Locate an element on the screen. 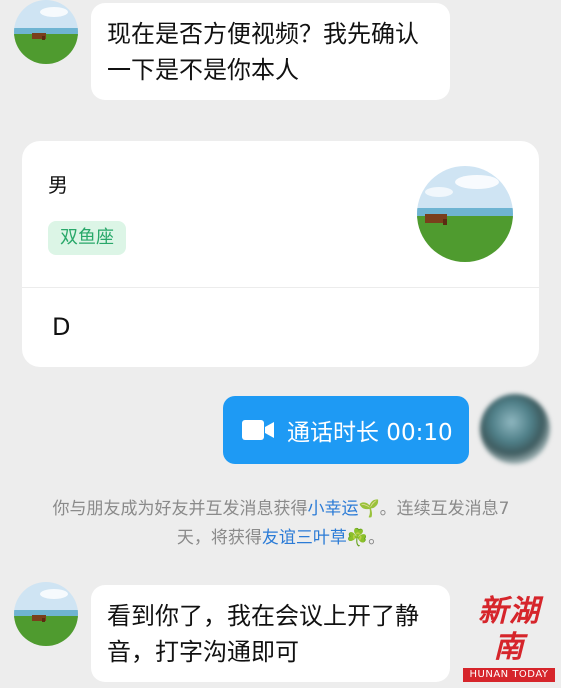 The image size is (561, 688). message-text: 现在是否方便视频？我先确认一下是不是你本人 is located at coordinates (263, 52).